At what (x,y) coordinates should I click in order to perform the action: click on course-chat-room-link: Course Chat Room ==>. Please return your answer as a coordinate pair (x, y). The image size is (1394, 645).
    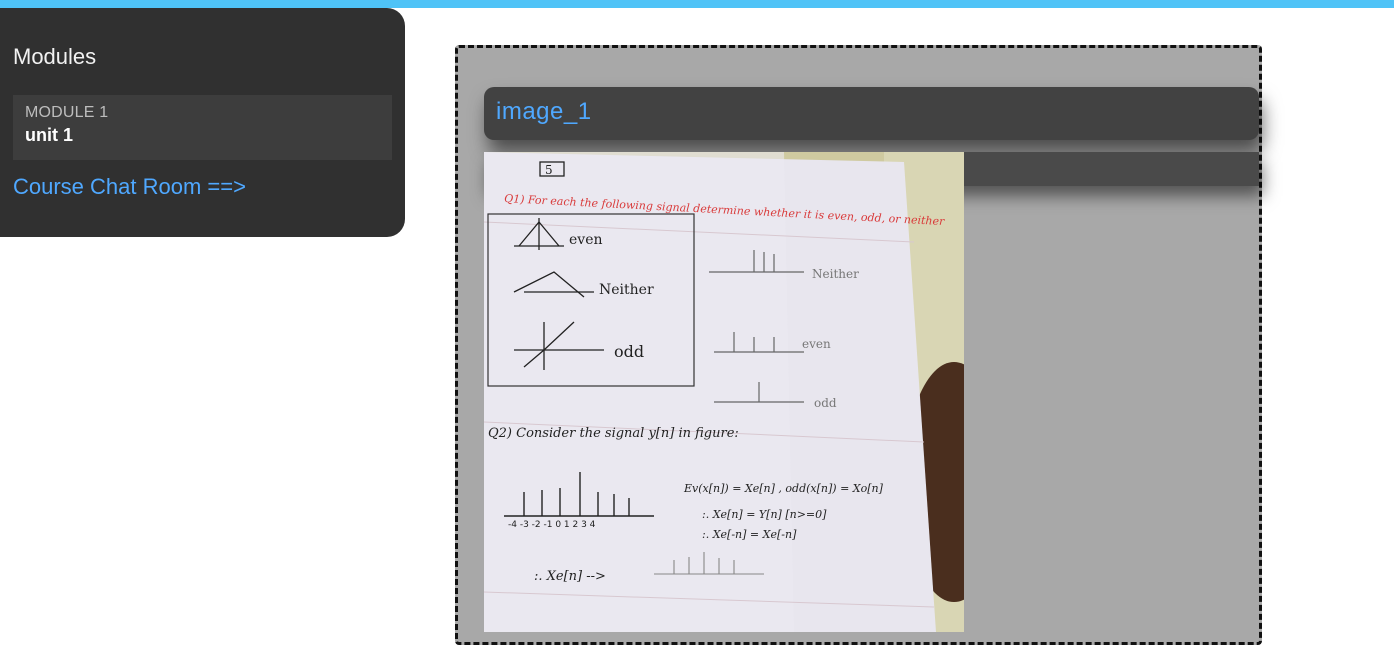
    Looking at the image, I should click on (129, 187).